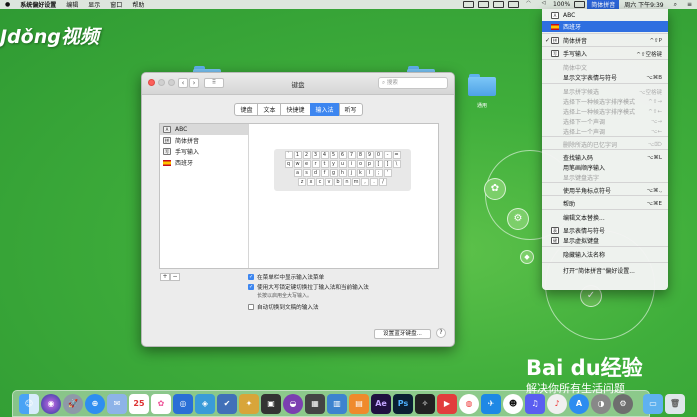 This screenshot has width=697, height=417. I want to click on menu-item-label: 选择上一种候选字排序模式, so click(599, 112).